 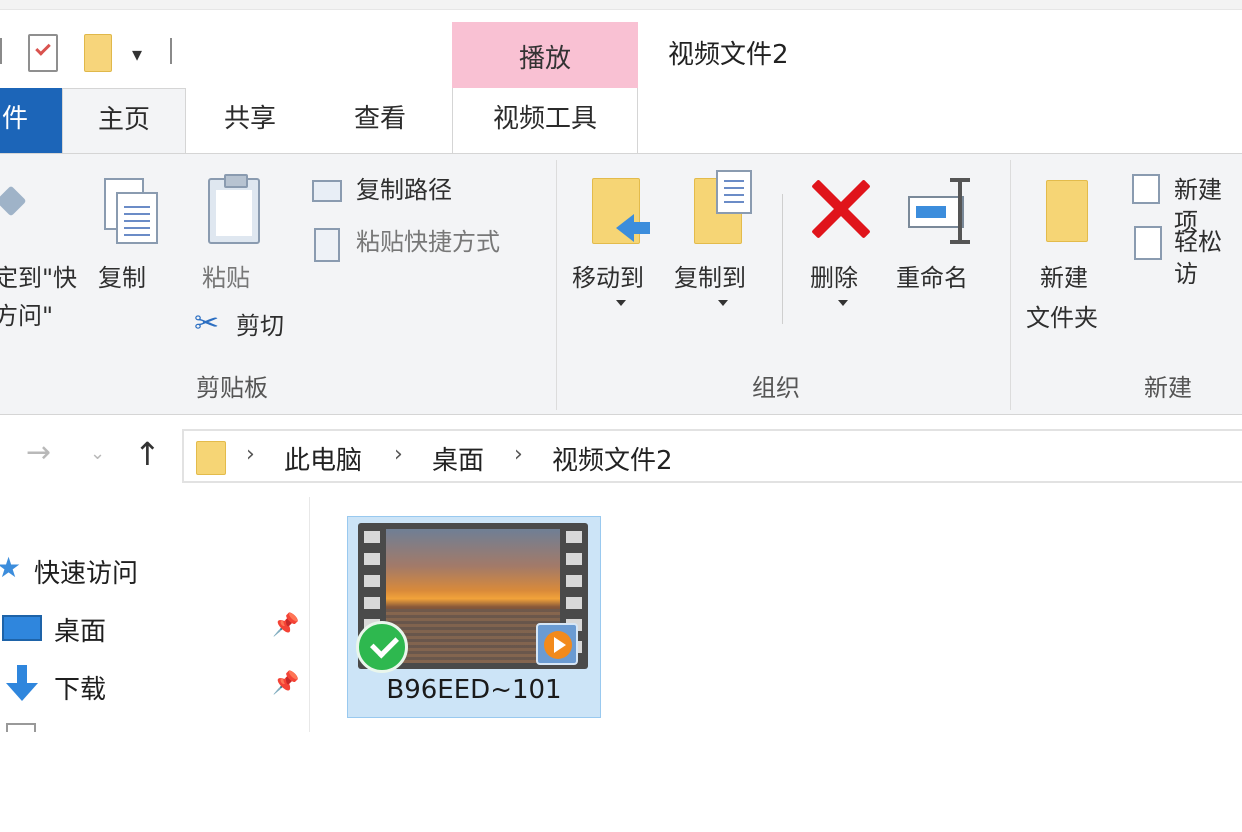 I want to click on delete-label: 删除, so click(x=834, y=278).